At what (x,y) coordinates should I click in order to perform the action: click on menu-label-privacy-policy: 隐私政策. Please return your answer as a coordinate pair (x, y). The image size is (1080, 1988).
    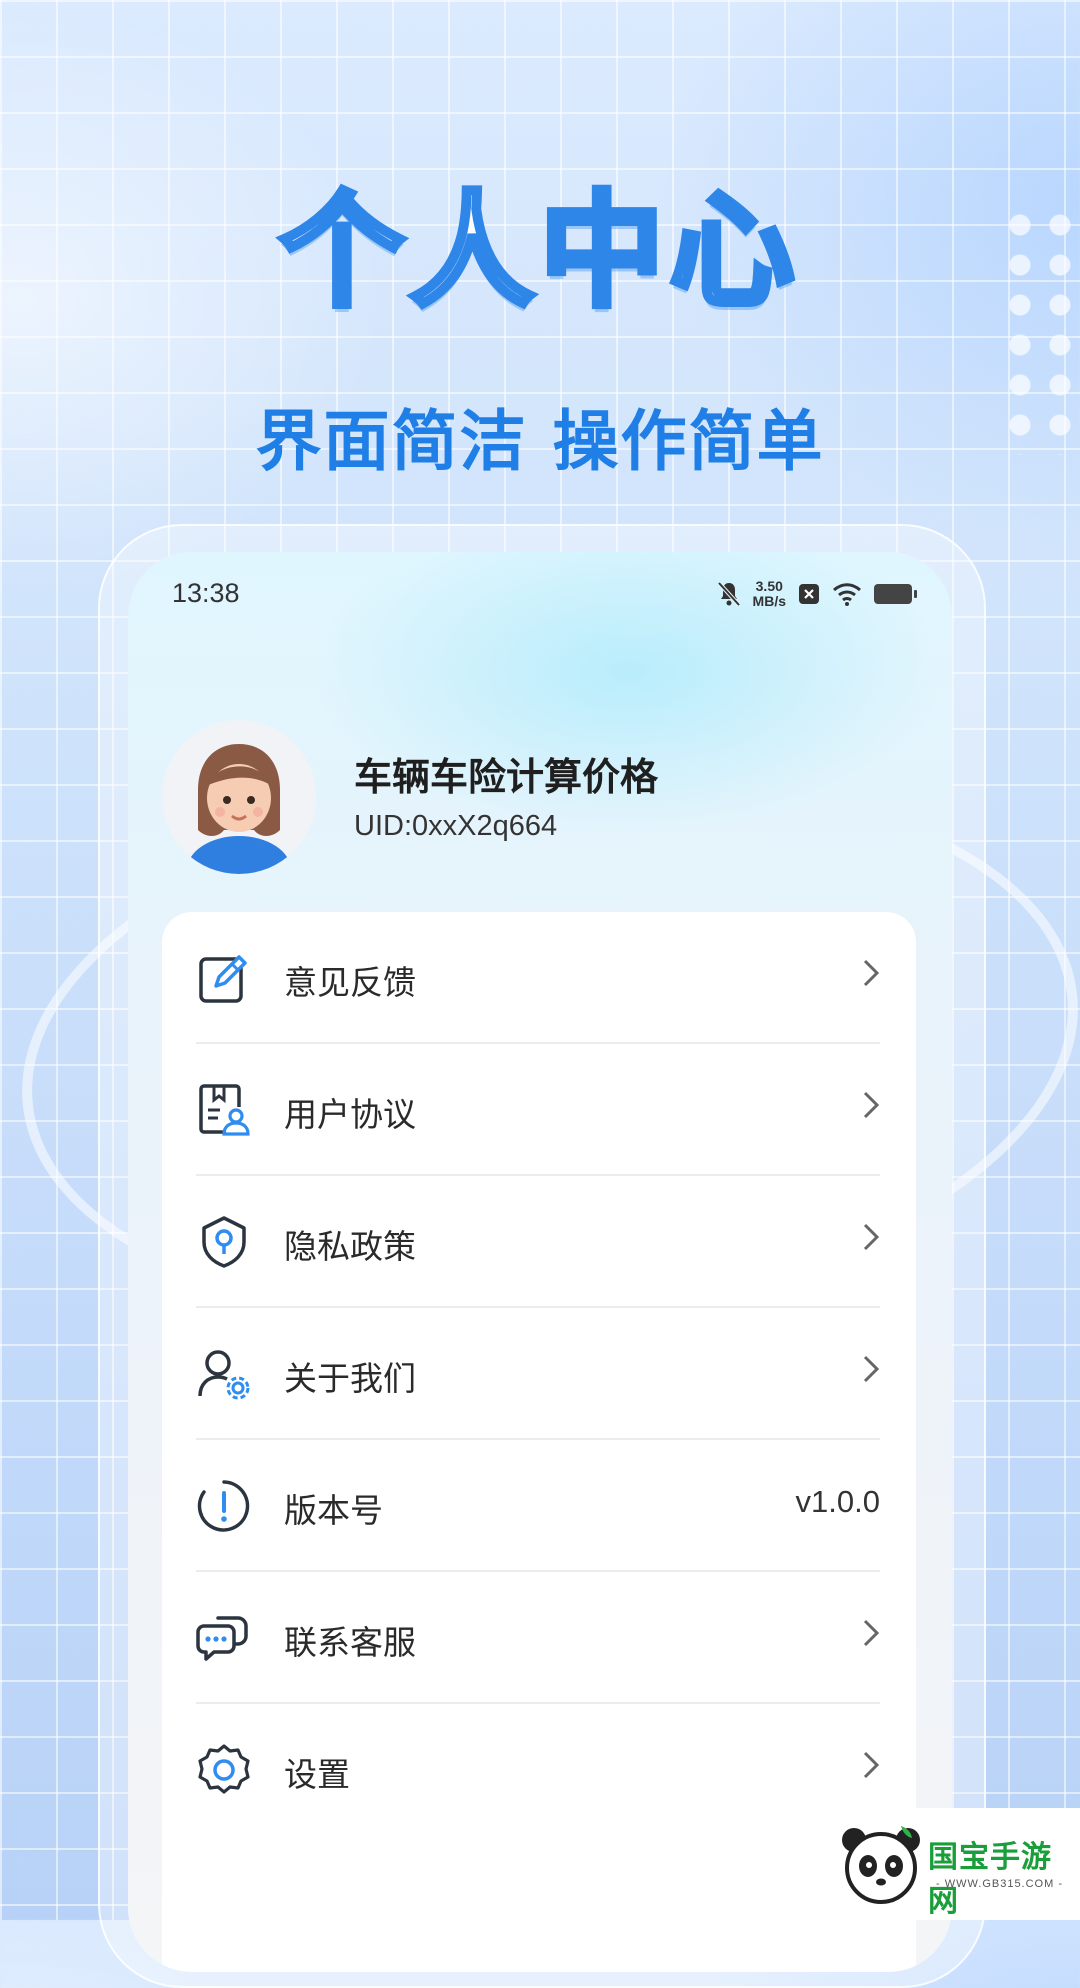
    Looking at the image, I should click on (350, 1246).